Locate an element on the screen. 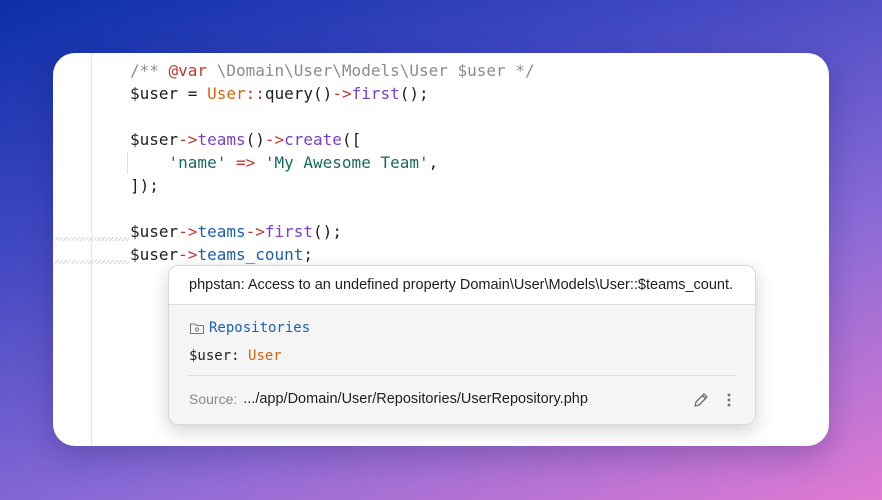 The image size is (882, 500). variable-label: $user: is located at coordinates (219, 356).